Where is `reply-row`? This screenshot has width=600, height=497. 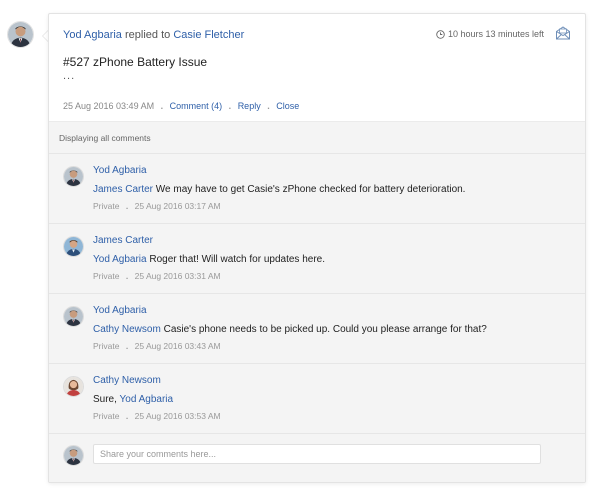 reply-row is located at coordinates (317, 453).